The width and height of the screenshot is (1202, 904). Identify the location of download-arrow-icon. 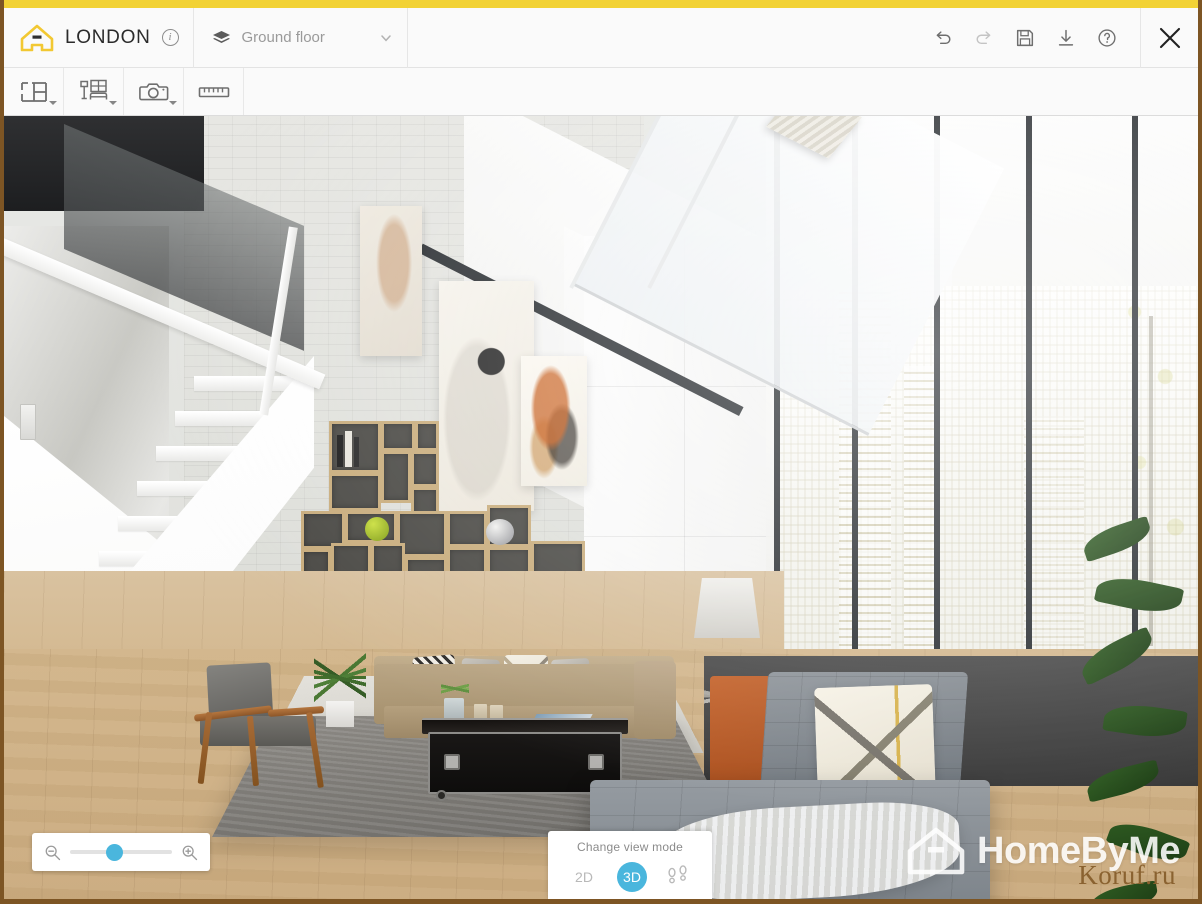
(1066, 38).